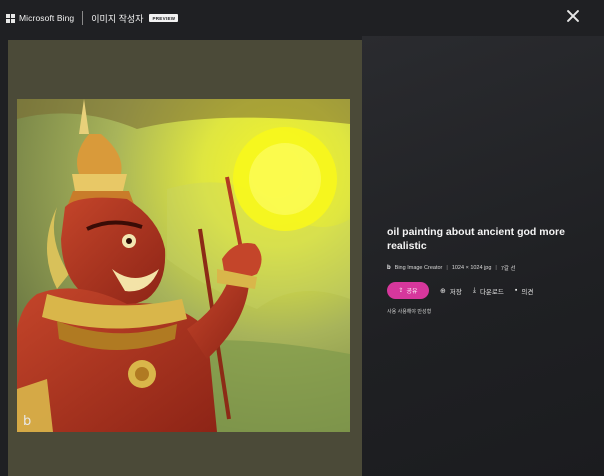  Describe the element at coordinates (474, 290) in the screenshot. I see `download-icon: ⤓` at that location.